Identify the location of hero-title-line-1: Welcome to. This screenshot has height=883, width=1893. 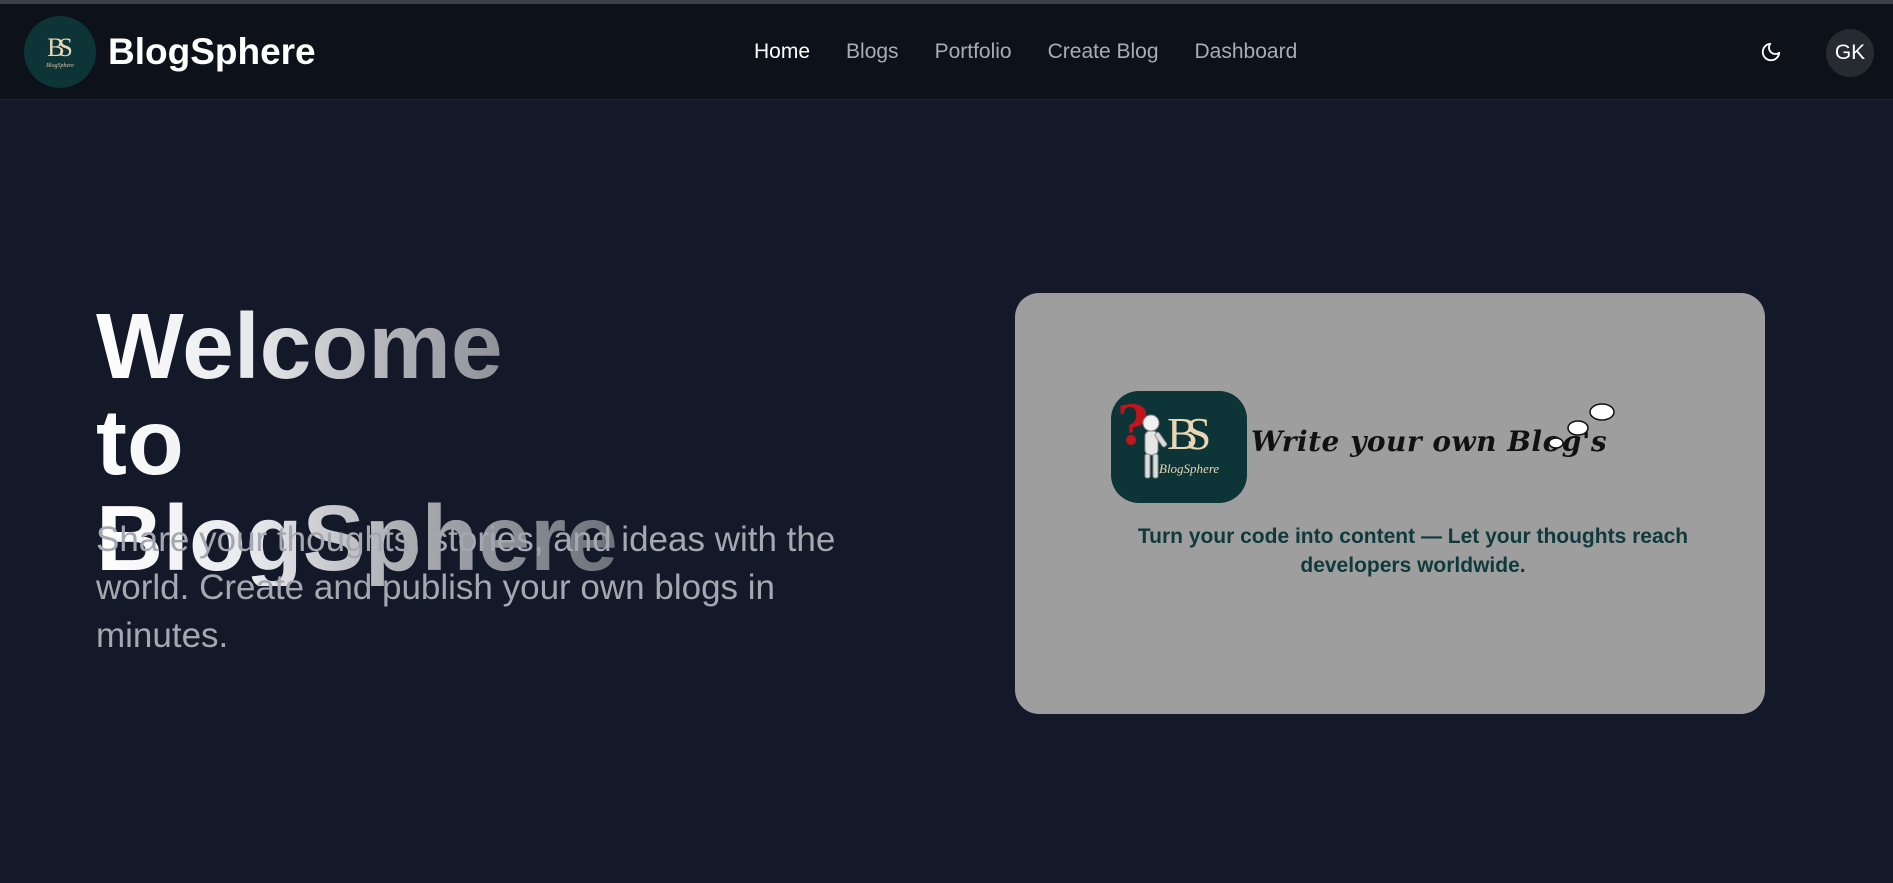
(299, 394).